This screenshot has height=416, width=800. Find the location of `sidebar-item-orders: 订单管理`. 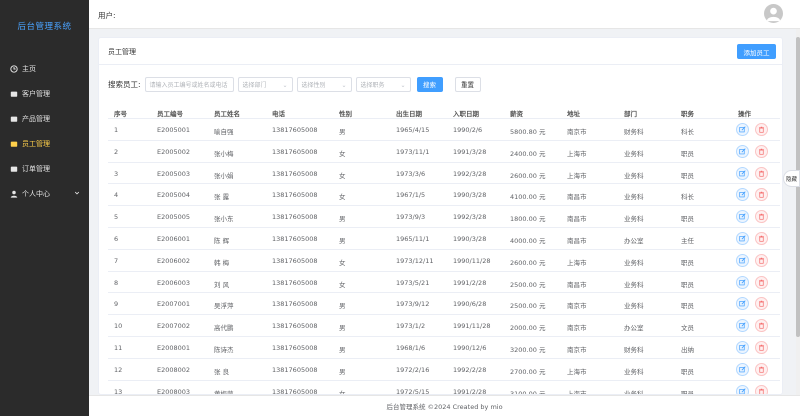

sidebar-item-orders: 订单管理 is located at coordinates (44, 168).